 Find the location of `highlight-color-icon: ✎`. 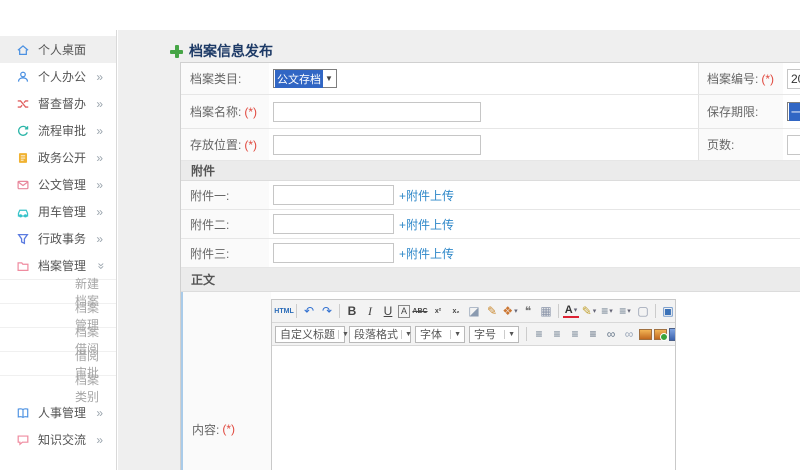

highlight-color-icon: ✎ is located at coordinates (589, 311).